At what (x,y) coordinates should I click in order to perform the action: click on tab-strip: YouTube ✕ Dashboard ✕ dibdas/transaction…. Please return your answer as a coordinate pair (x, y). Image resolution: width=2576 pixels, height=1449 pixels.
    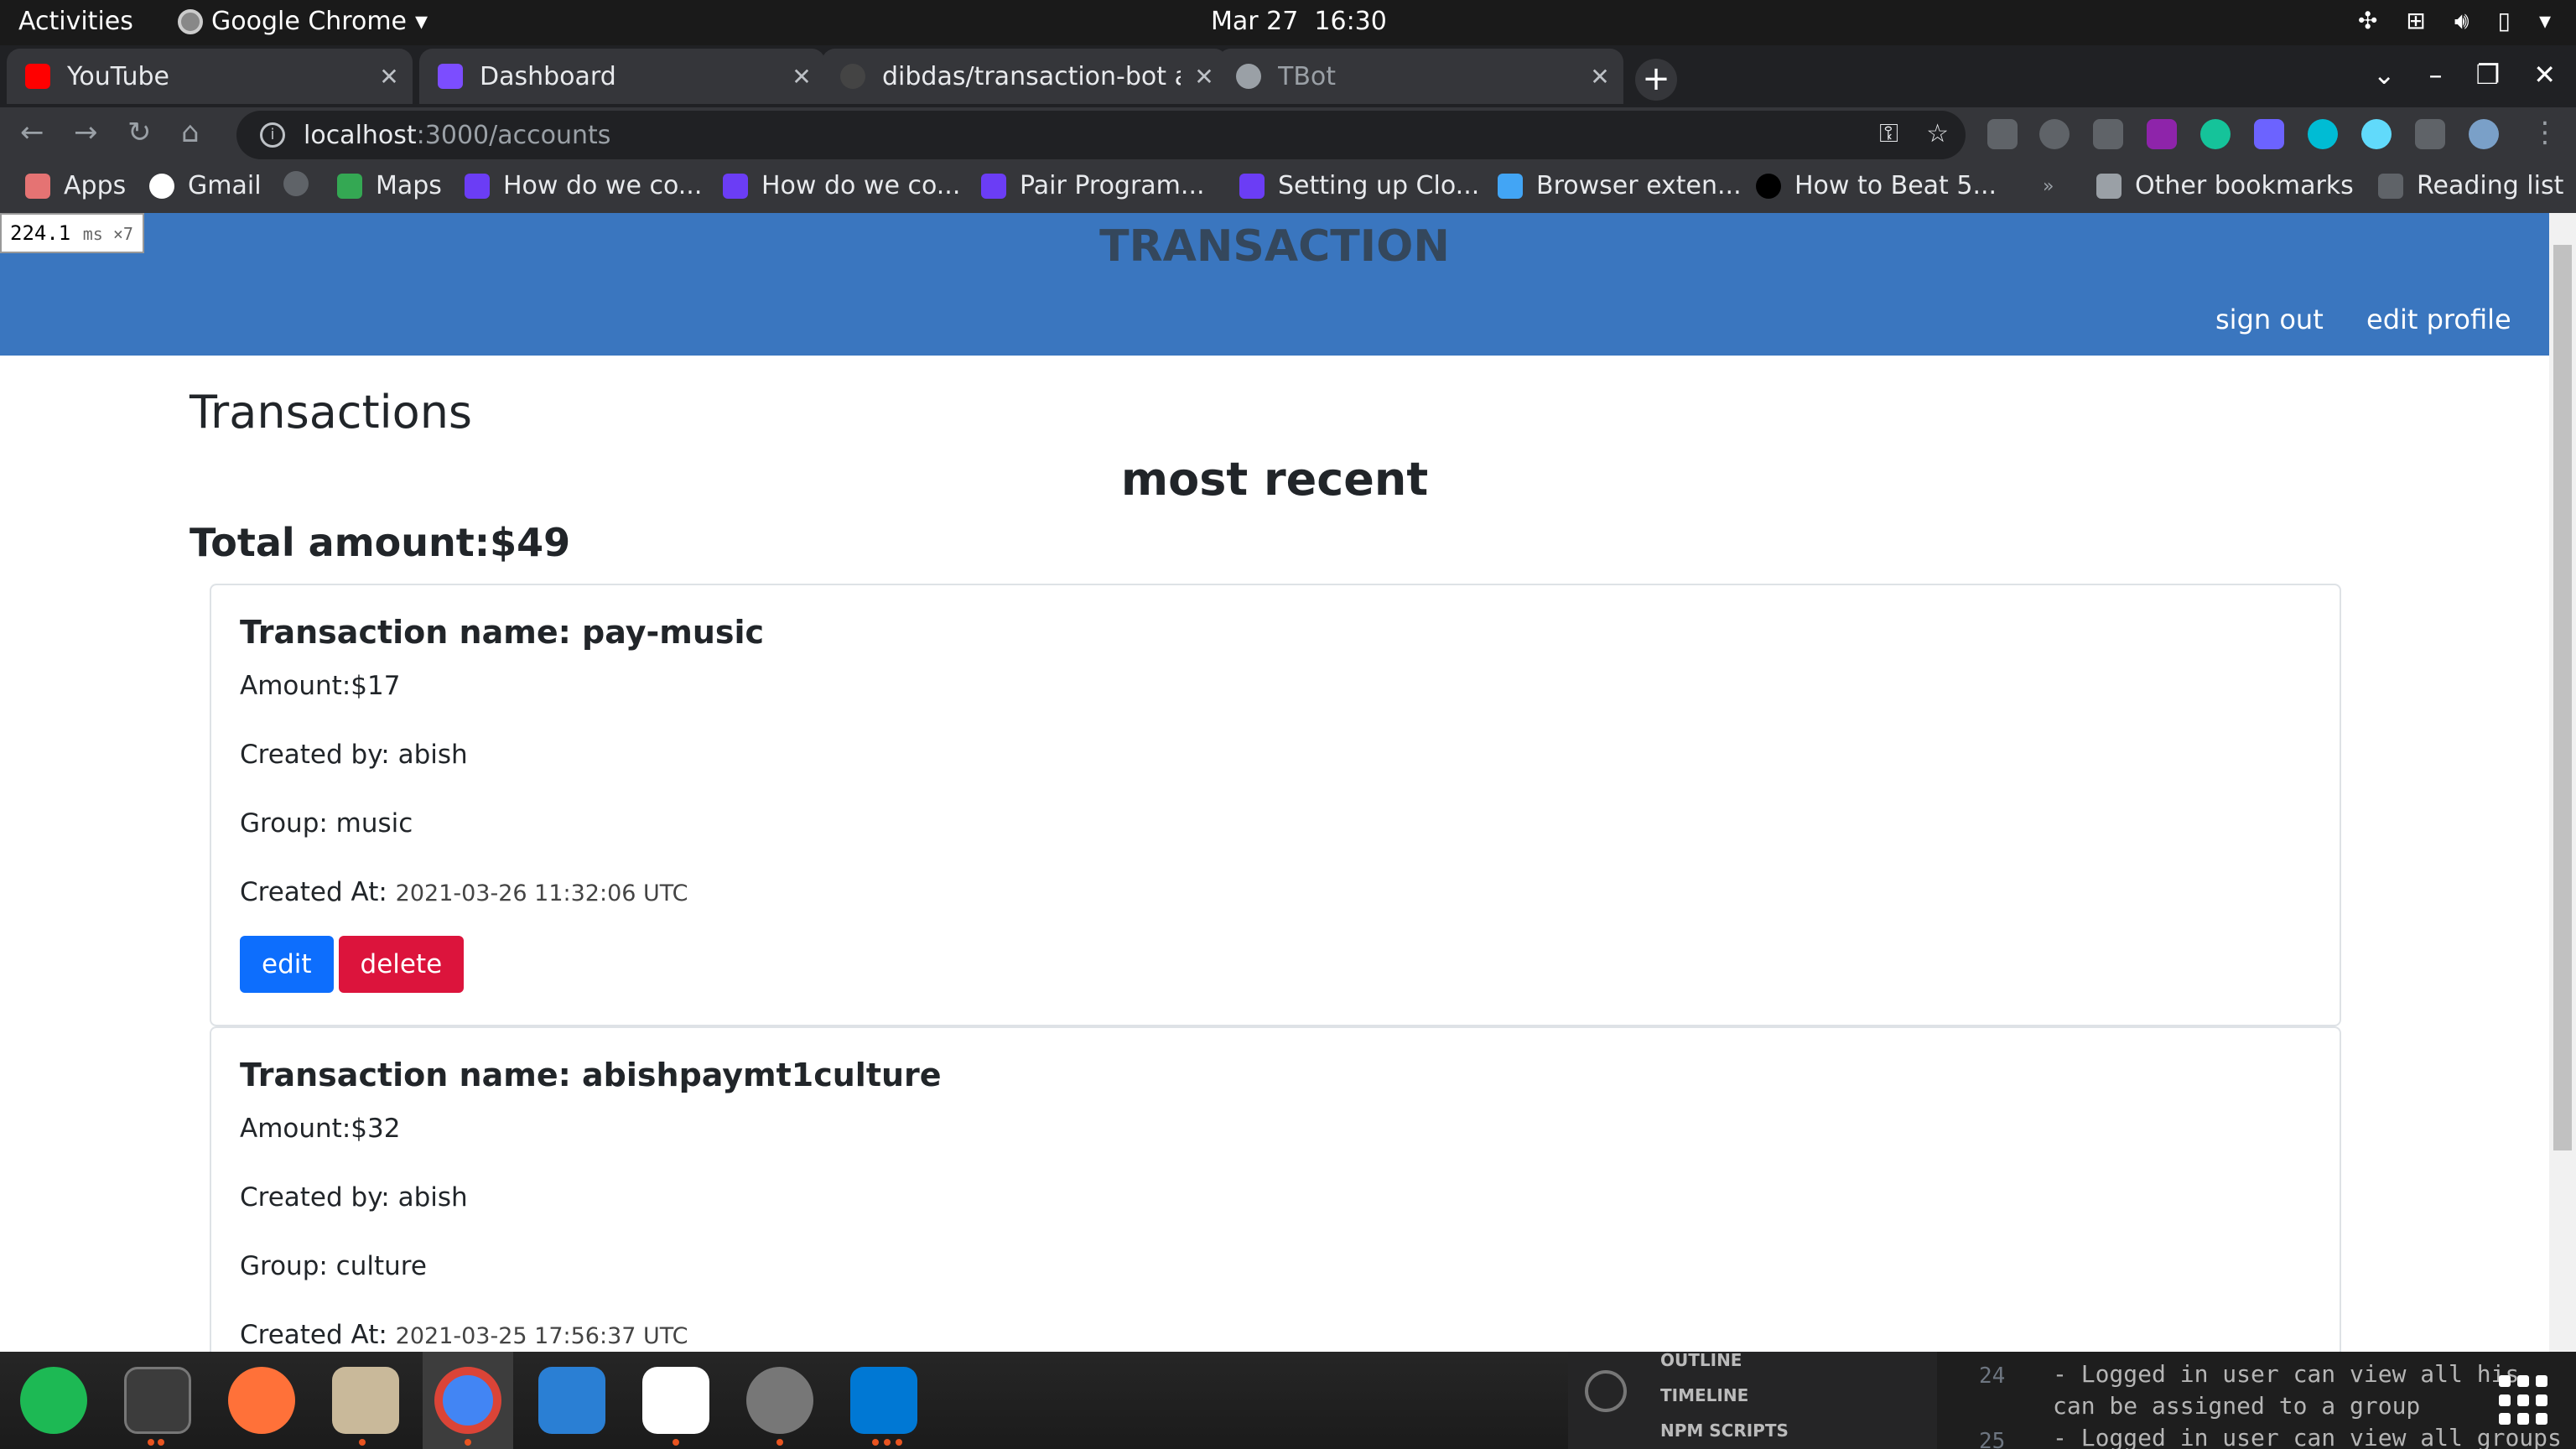
    Looking at the image, I should click on (1288, 76).